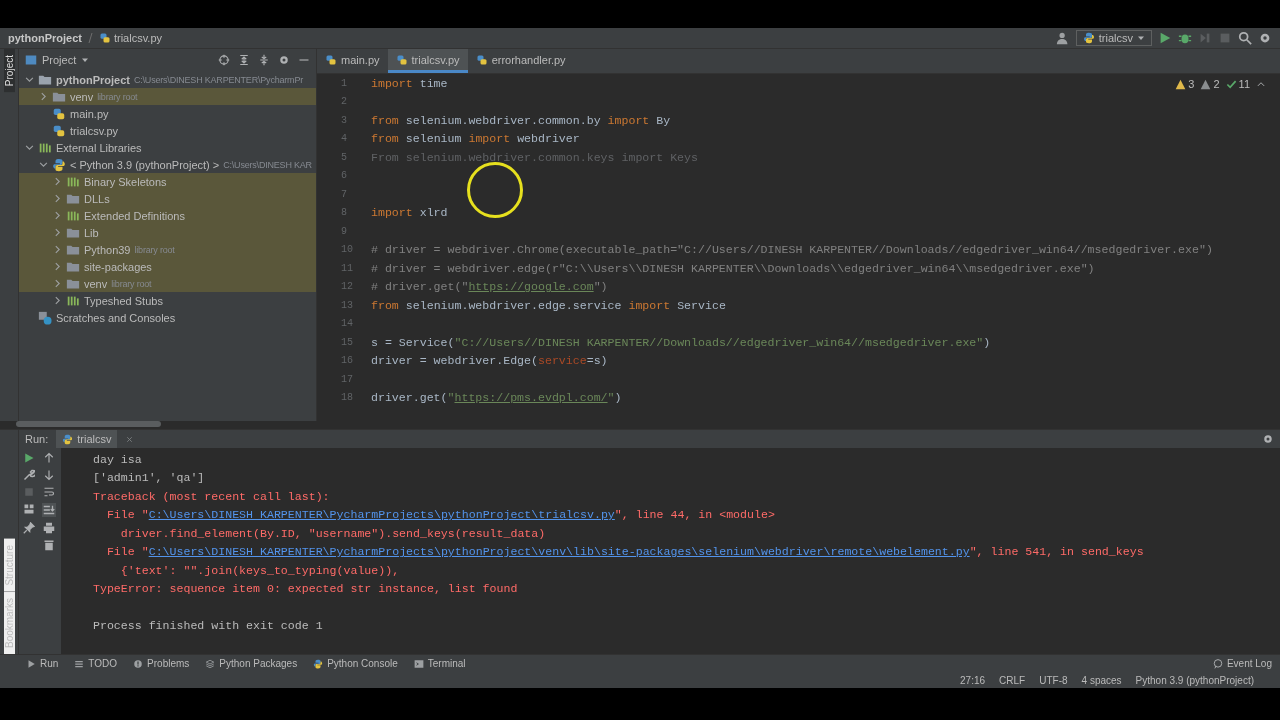 The image size is (1280, 720). What do you see at coordinates (559, 552) in the screenshot?
I see `file-link: C:\Users\DINESH KARPENTER\PycharmProjects\pythonProject\venv\lib\site-packages\selenium\webdriver\remote\webelement.py` at bounding box center [559, 552].